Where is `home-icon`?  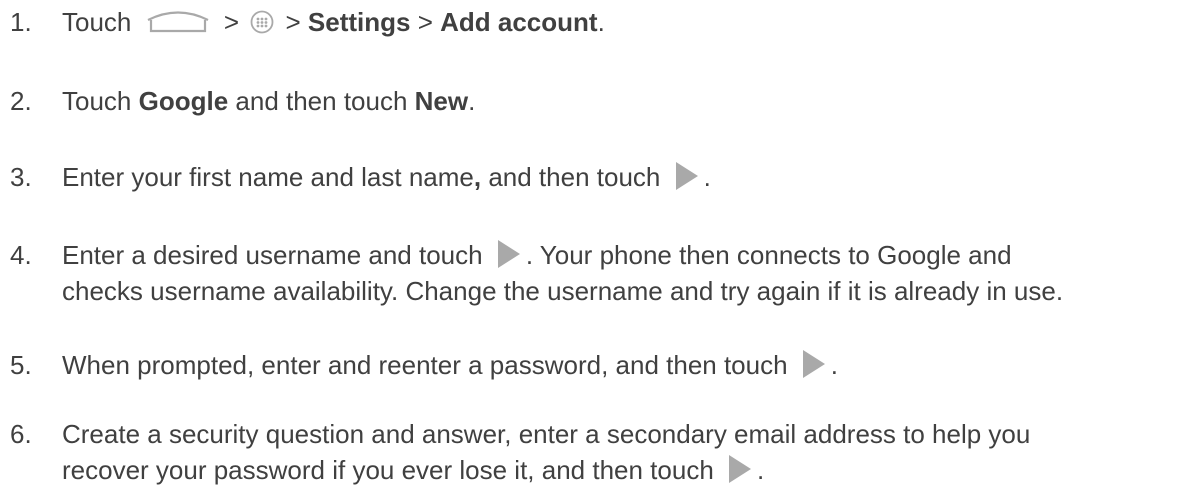 home-icon is located at coordinates (178, 21).